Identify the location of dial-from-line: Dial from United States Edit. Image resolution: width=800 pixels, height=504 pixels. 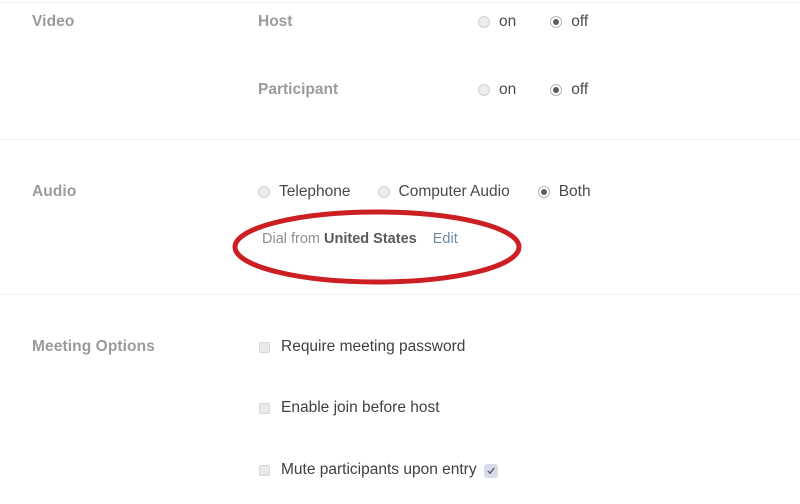
(360, 239).